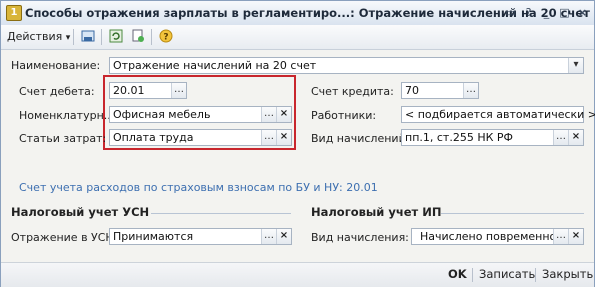 This screenshot has width=595, height=287. I want to click on workers-field: < подбирается автоматически >, so click(498, 114).